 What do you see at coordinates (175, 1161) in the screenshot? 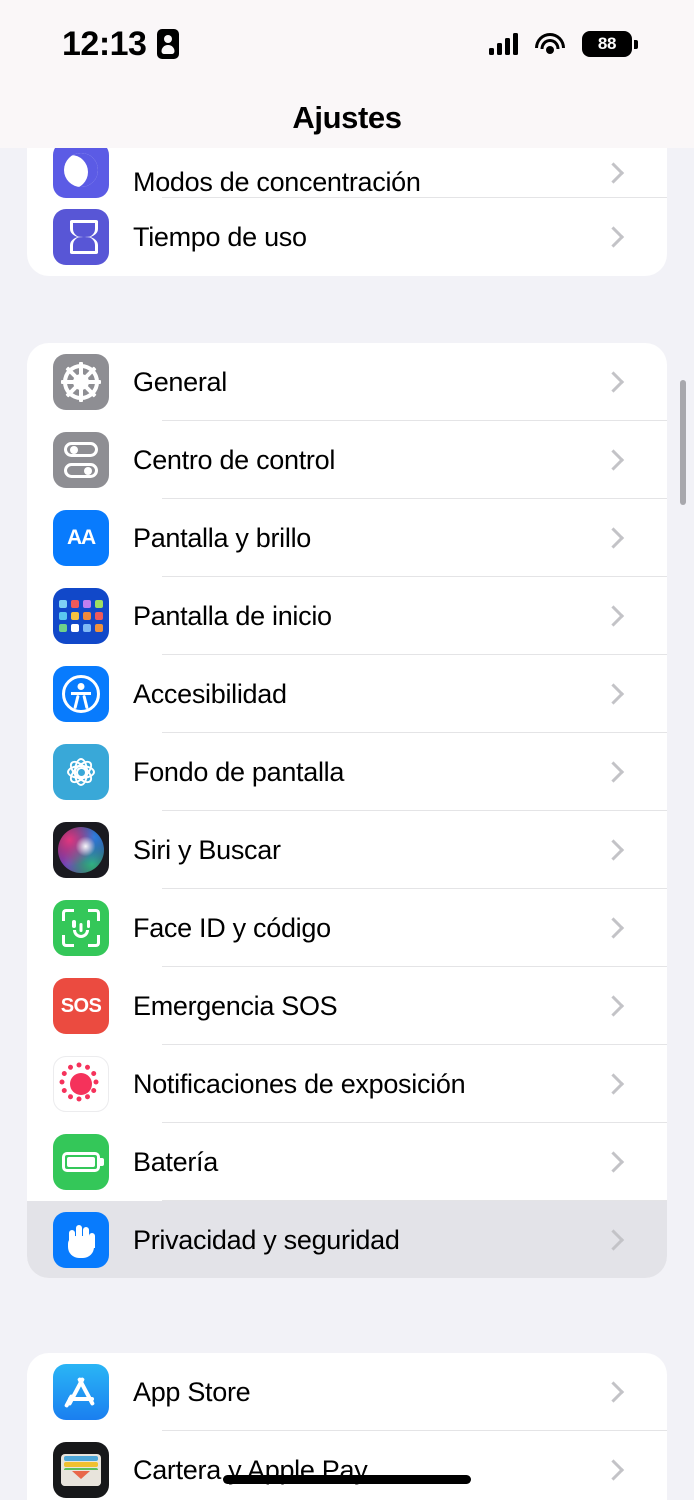
I see `sidebar-item-label: Batería` at bounding box center [175, 1161].